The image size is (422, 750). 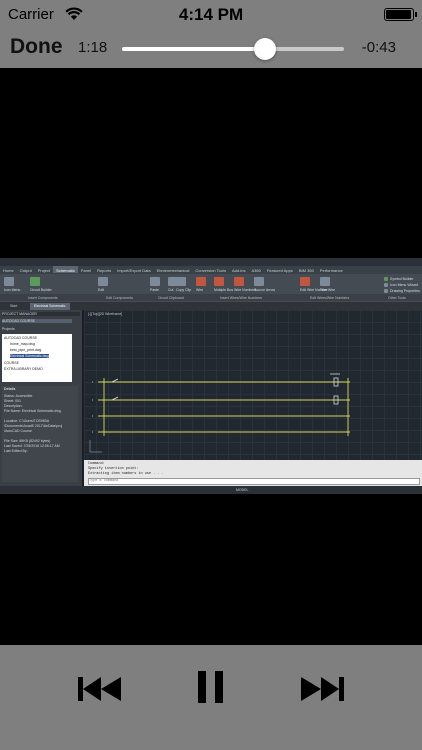 I want to click on status-bar: Carrier 4:14 PM, so click(x=211, y=15).